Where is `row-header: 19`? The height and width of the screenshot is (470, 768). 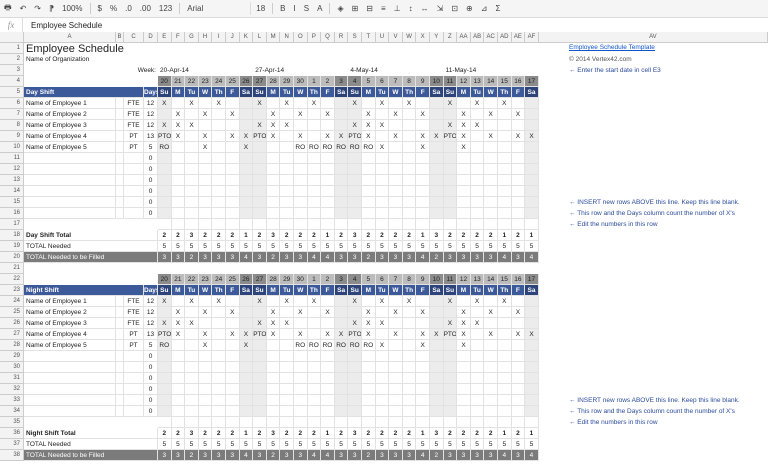 row-header: 19 is located at coordinates (12, 246).